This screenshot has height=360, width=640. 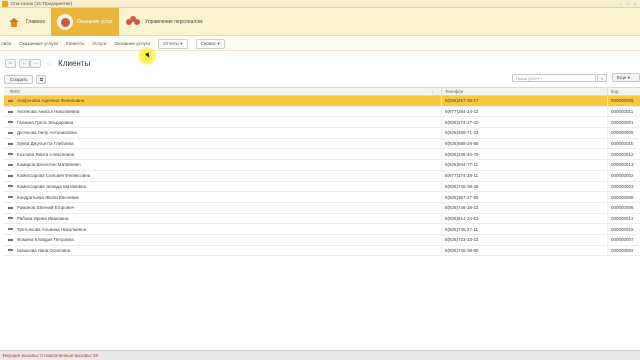 What do you see at coordinates (554, 78) in the screenshot?
I see `search-input: Поиск (Ctrl+F)` at bounding box center [554, 78].